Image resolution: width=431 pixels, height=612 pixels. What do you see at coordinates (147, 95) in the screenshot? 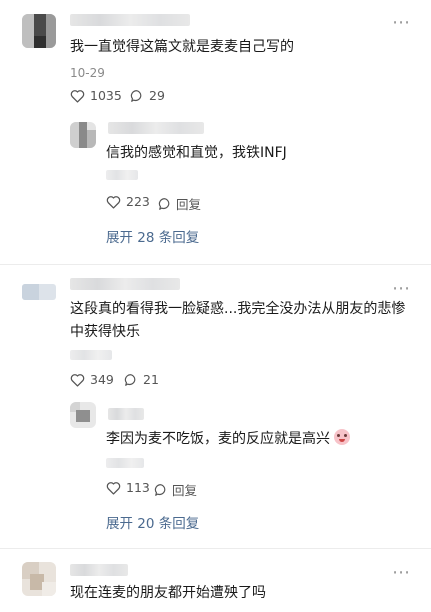
I see `reply-count-button: 29` at bounding box center [147, 95].